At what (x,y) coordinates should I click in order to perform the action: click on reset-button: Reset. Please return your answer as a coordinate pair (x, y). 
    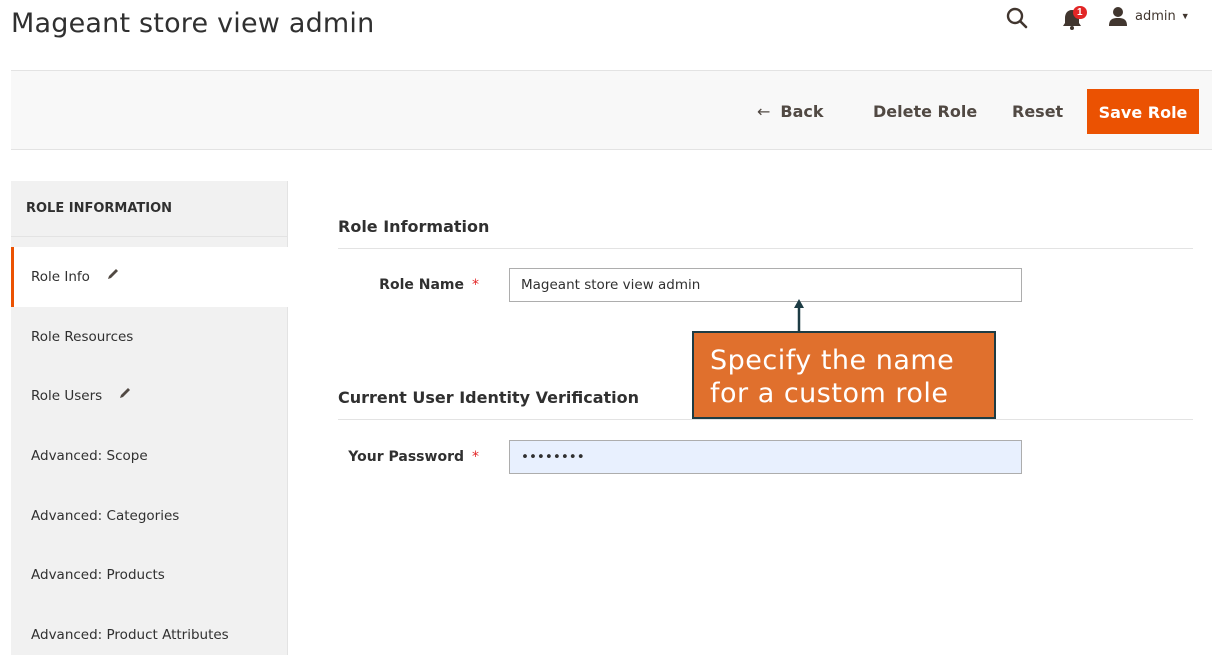
    Looking at the image, I should click on (1037, 111).